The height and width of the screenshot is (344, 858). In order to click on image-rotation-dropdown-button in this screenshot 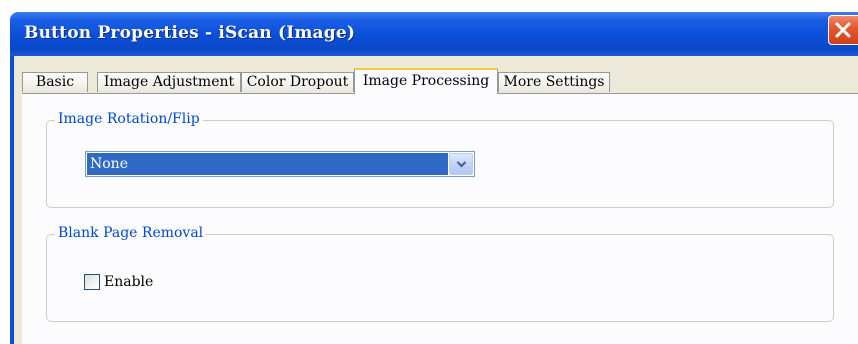, I will do `click(461, 164)`.